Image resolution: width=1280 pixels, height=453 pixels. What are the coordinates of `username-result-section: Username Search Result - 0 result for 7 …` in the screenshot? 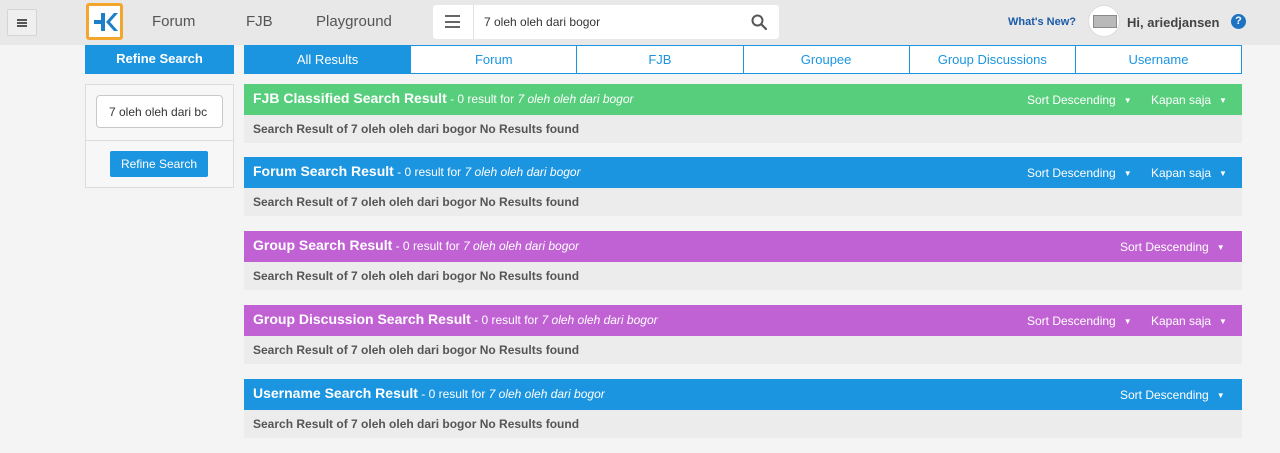 It's located at (743, 408).